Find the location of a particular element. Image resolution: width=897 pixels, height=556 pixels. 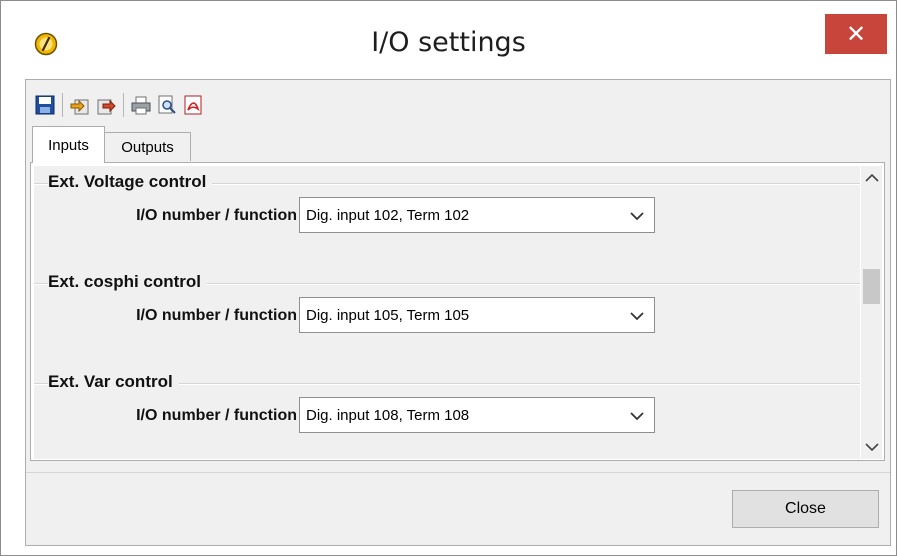

tab-label: Outputs is located at coordinates (147, 147).